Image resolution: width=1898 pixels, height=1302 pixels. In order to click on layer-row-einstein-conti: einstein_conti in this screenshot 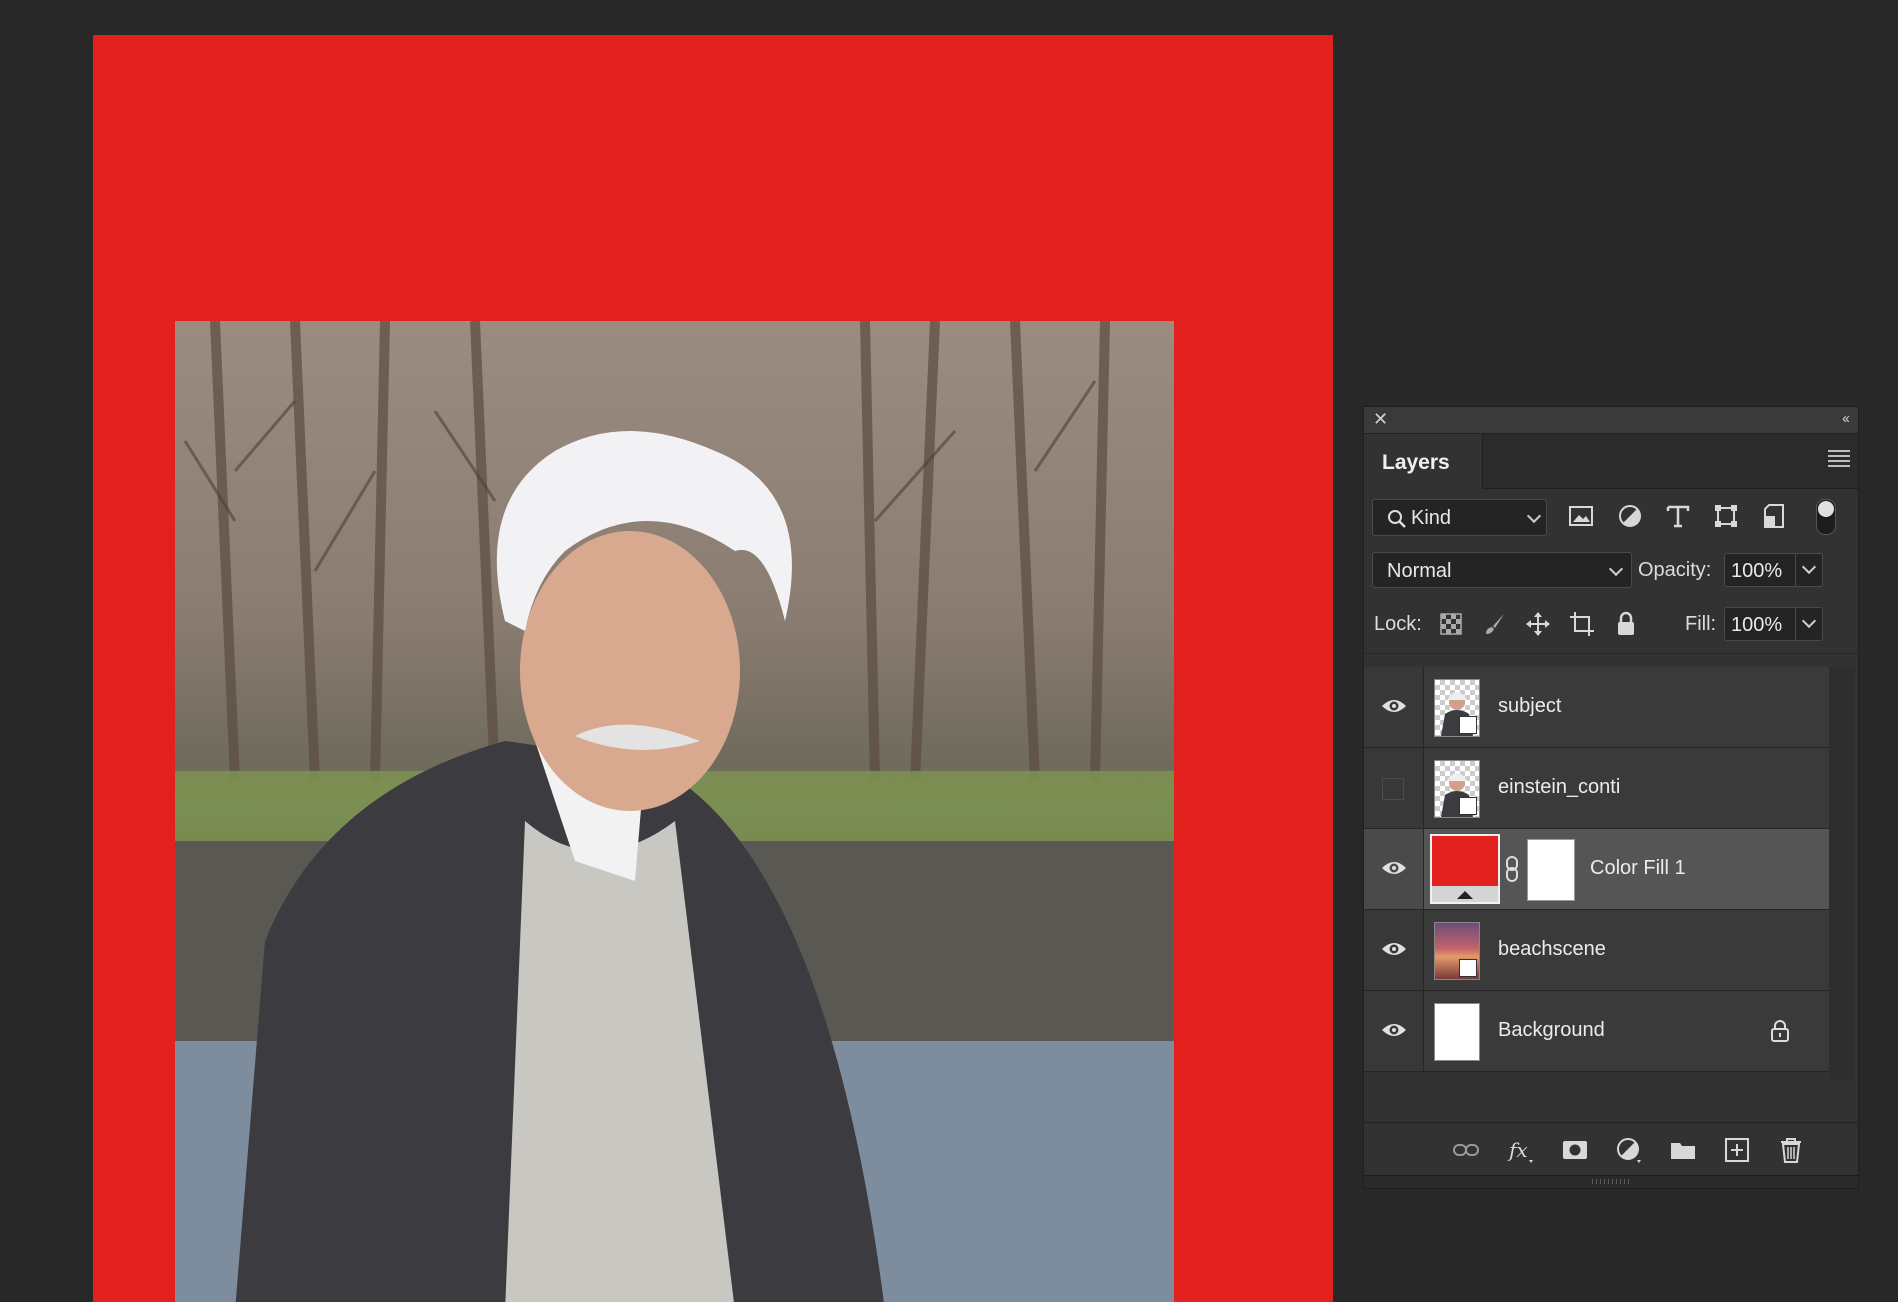, I will do `click(1596, 788)`.